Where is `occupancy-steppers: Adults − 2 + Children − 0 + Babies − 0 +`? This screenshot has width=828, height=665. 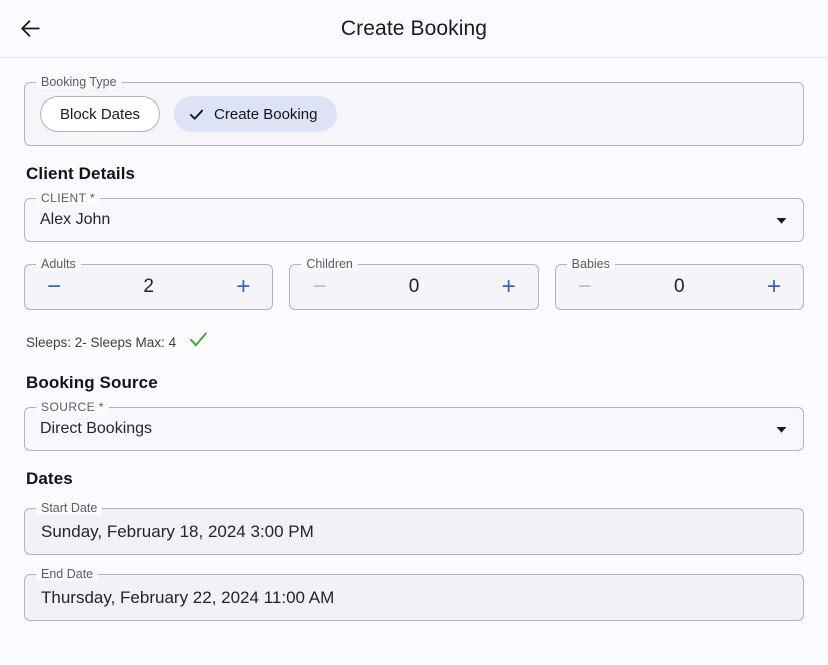 occupancy-steppers: Adults − 2 + Children − 0 + Babies − 0 + is located at coordinates (414, 283).